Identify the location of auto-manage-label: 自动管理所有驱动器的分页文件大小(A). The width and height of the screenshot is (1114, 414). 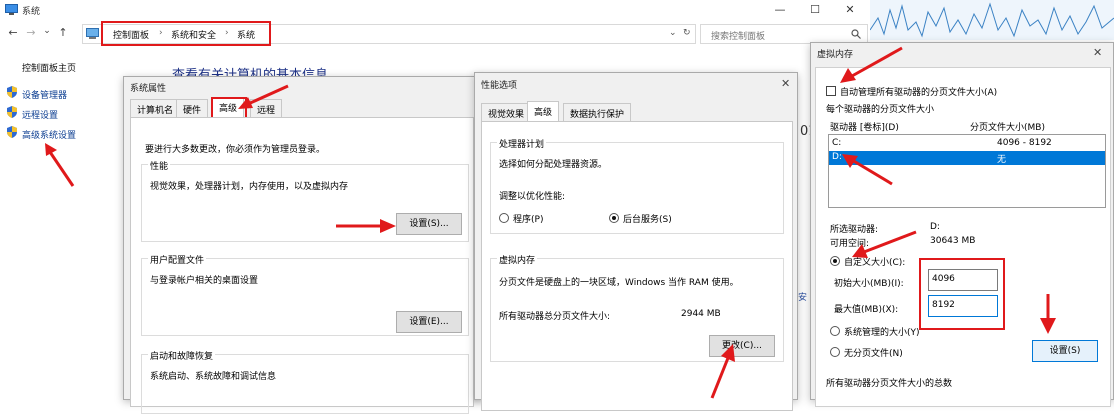
(919, 93).